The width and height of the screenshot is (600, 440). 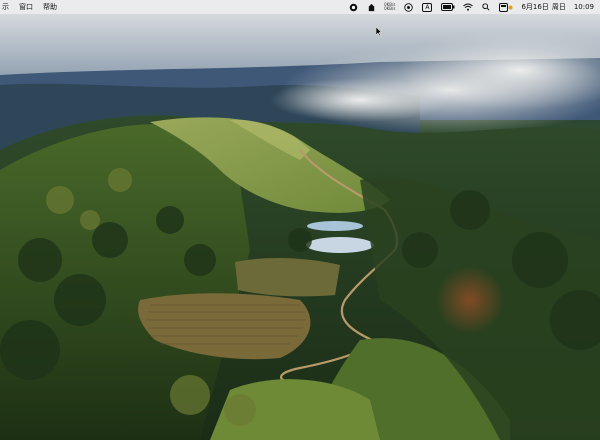 What do you see at coordinates (486, 7) in the screenshot?
I see `search-icon` at bounding box center [486, 7].